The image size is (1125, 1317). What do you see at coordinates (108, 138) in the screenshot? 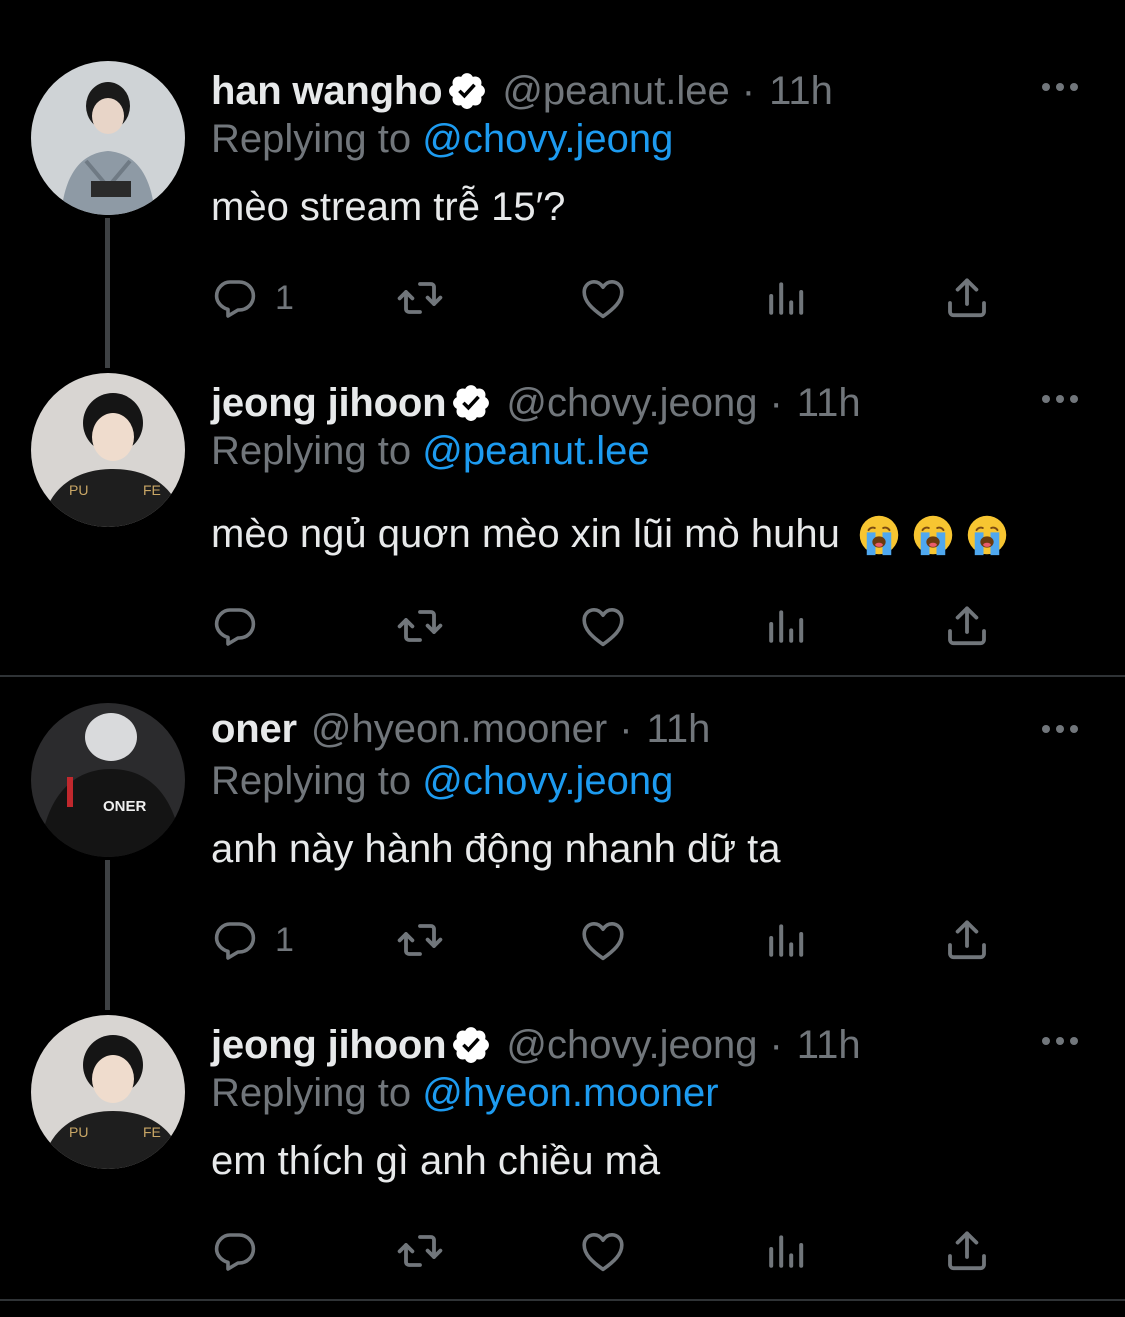
I see `avatar` at bounding box center [108, 138].